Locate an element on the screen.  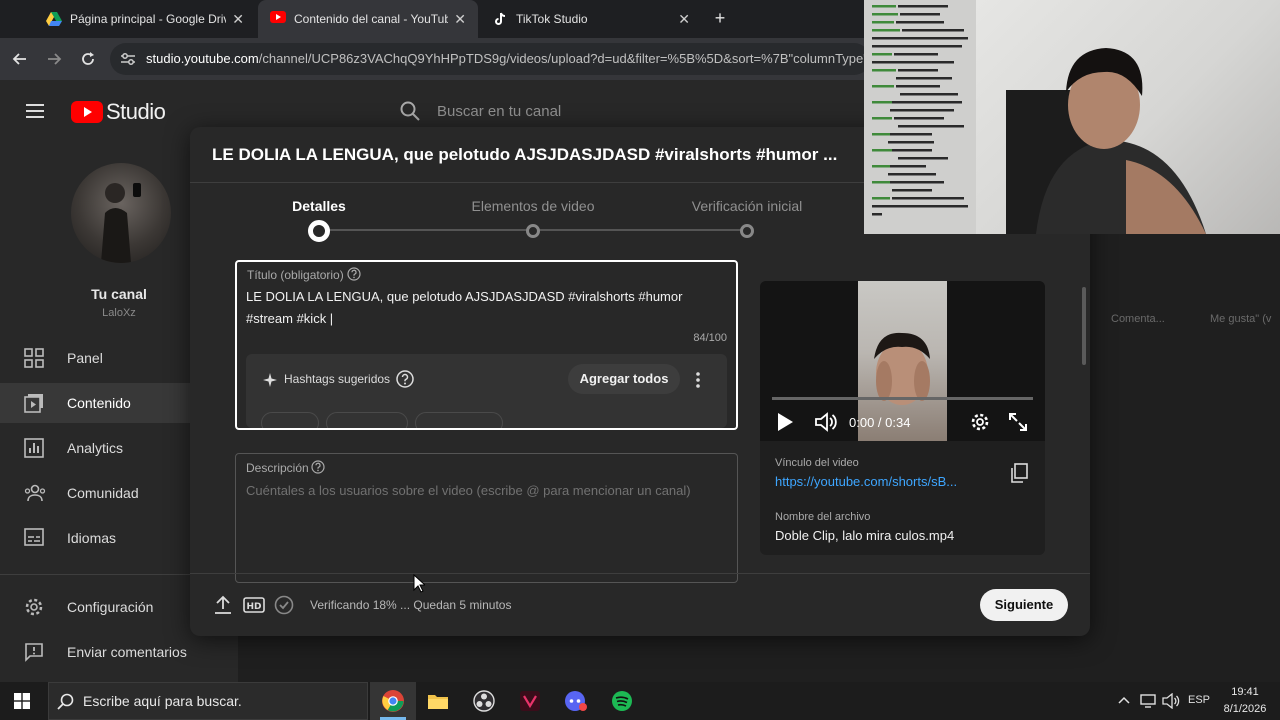
step-video-elements: Elementos de video is located at coordinates (533, 206).